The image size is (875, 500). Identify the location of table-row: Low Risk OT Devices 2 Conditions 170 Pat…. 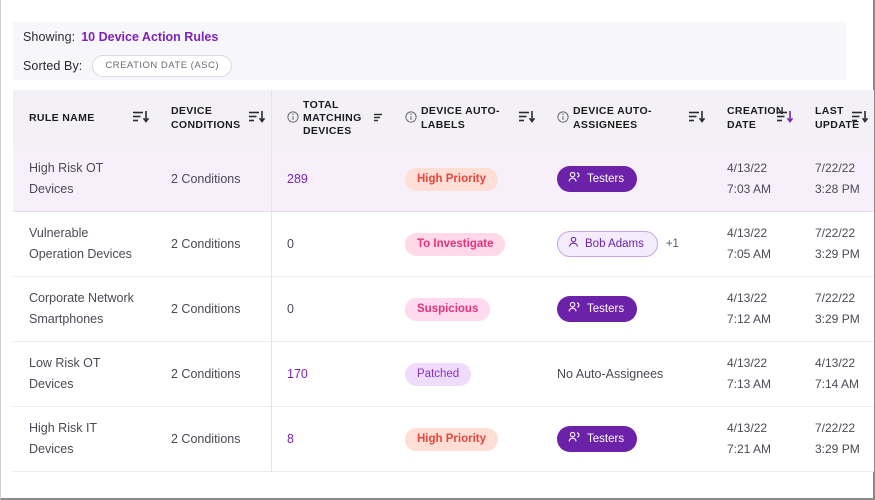
(443, 374).